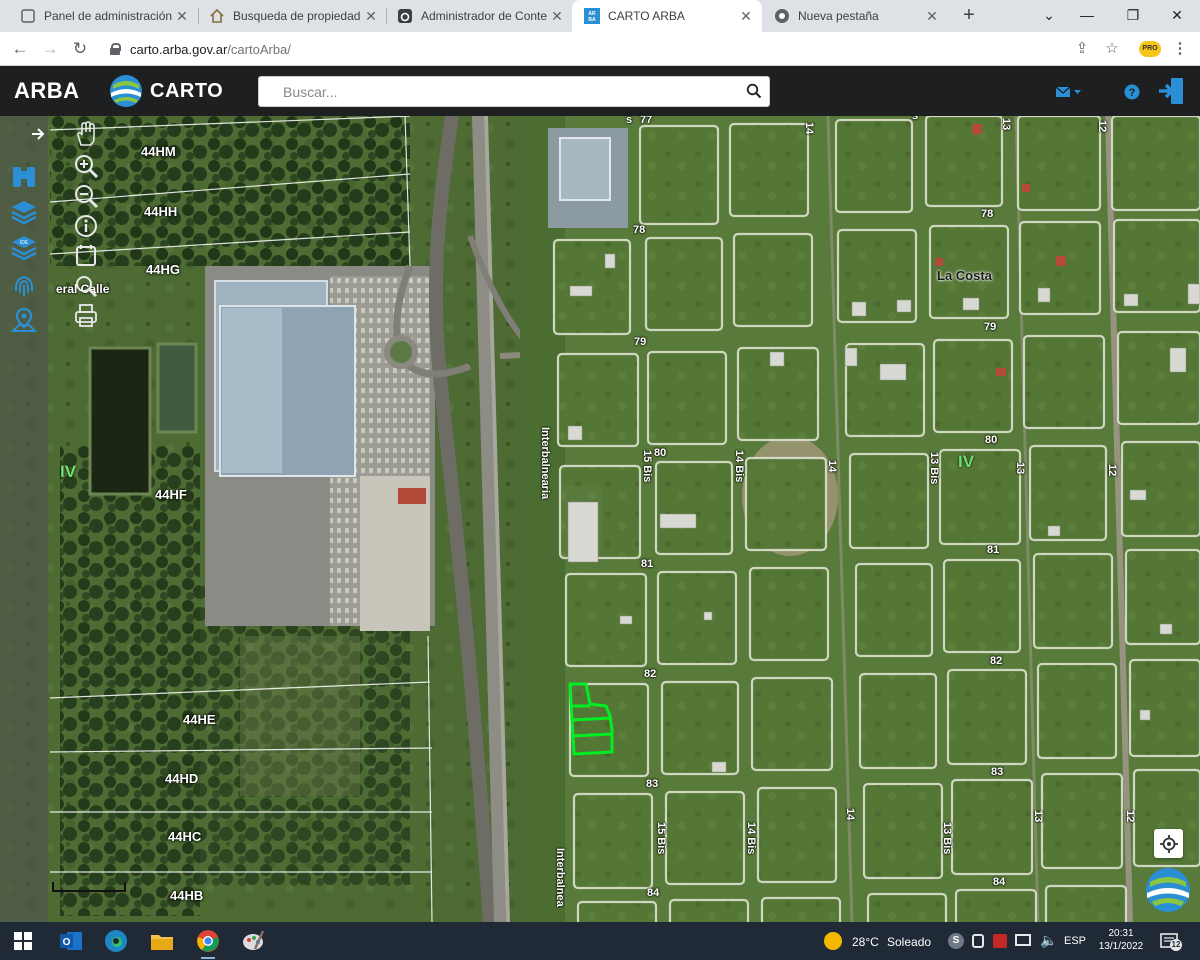  What do you see at coordinates (24, 286) in the screenshot?
I see `fingerprint-icon` at bounding box center [24, 286].